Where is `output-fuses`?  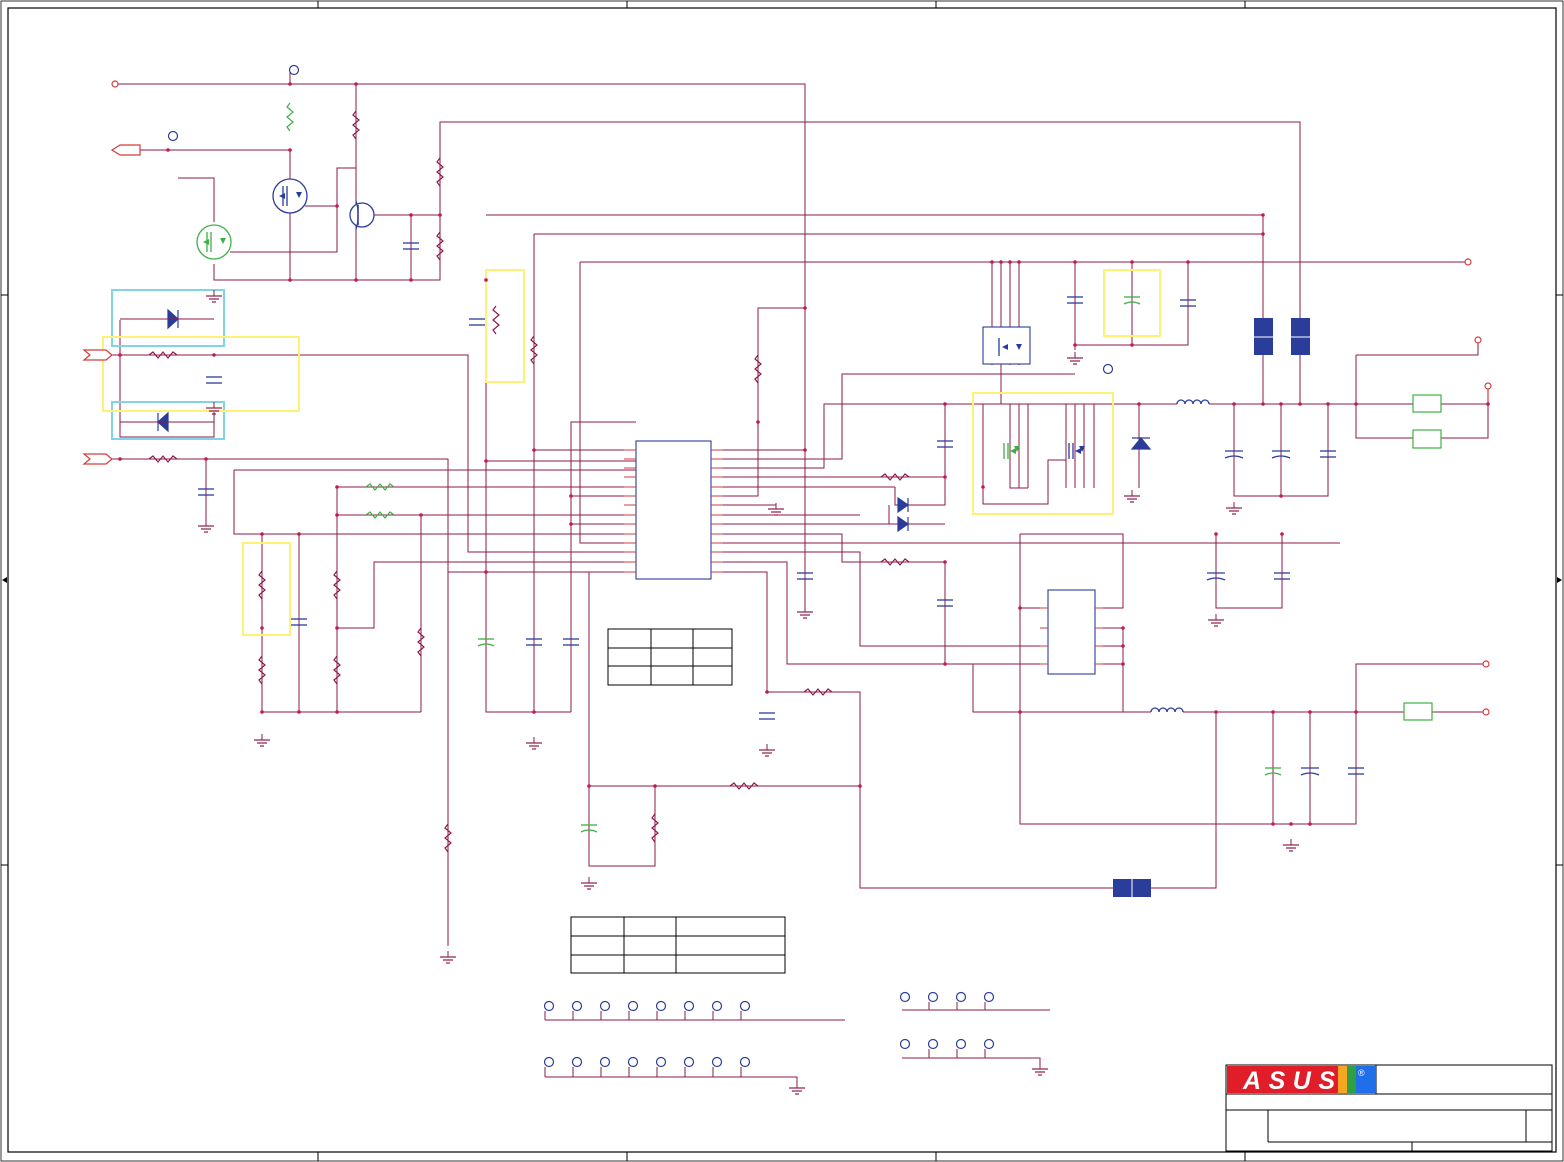 output-fuses is located at coordinates (1422, 557).